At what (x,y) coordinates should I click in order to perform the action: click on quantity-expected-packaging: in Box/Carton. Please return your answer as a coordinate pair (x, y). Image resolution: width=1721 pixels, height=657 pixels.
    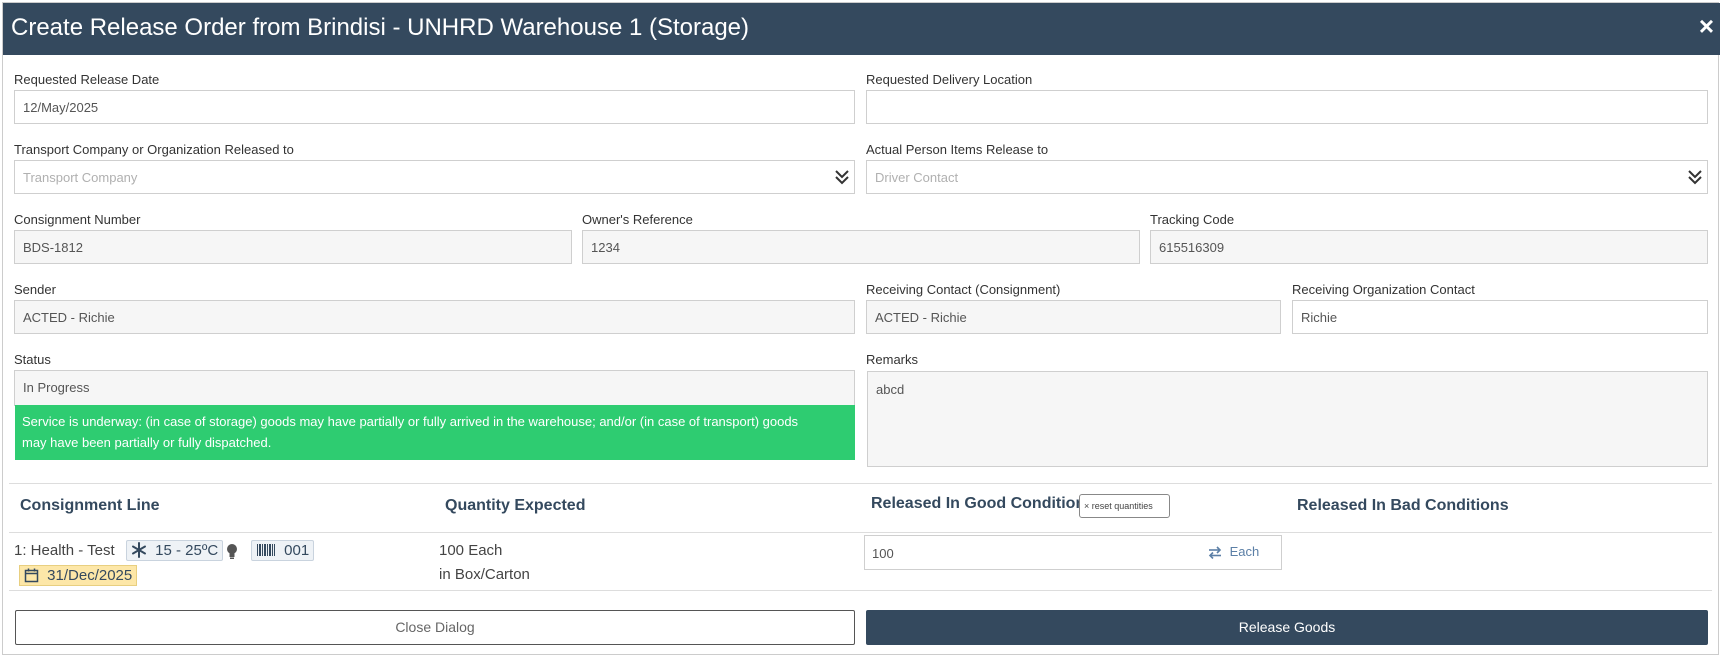
    Looking at the image, I should click on (484, 574).